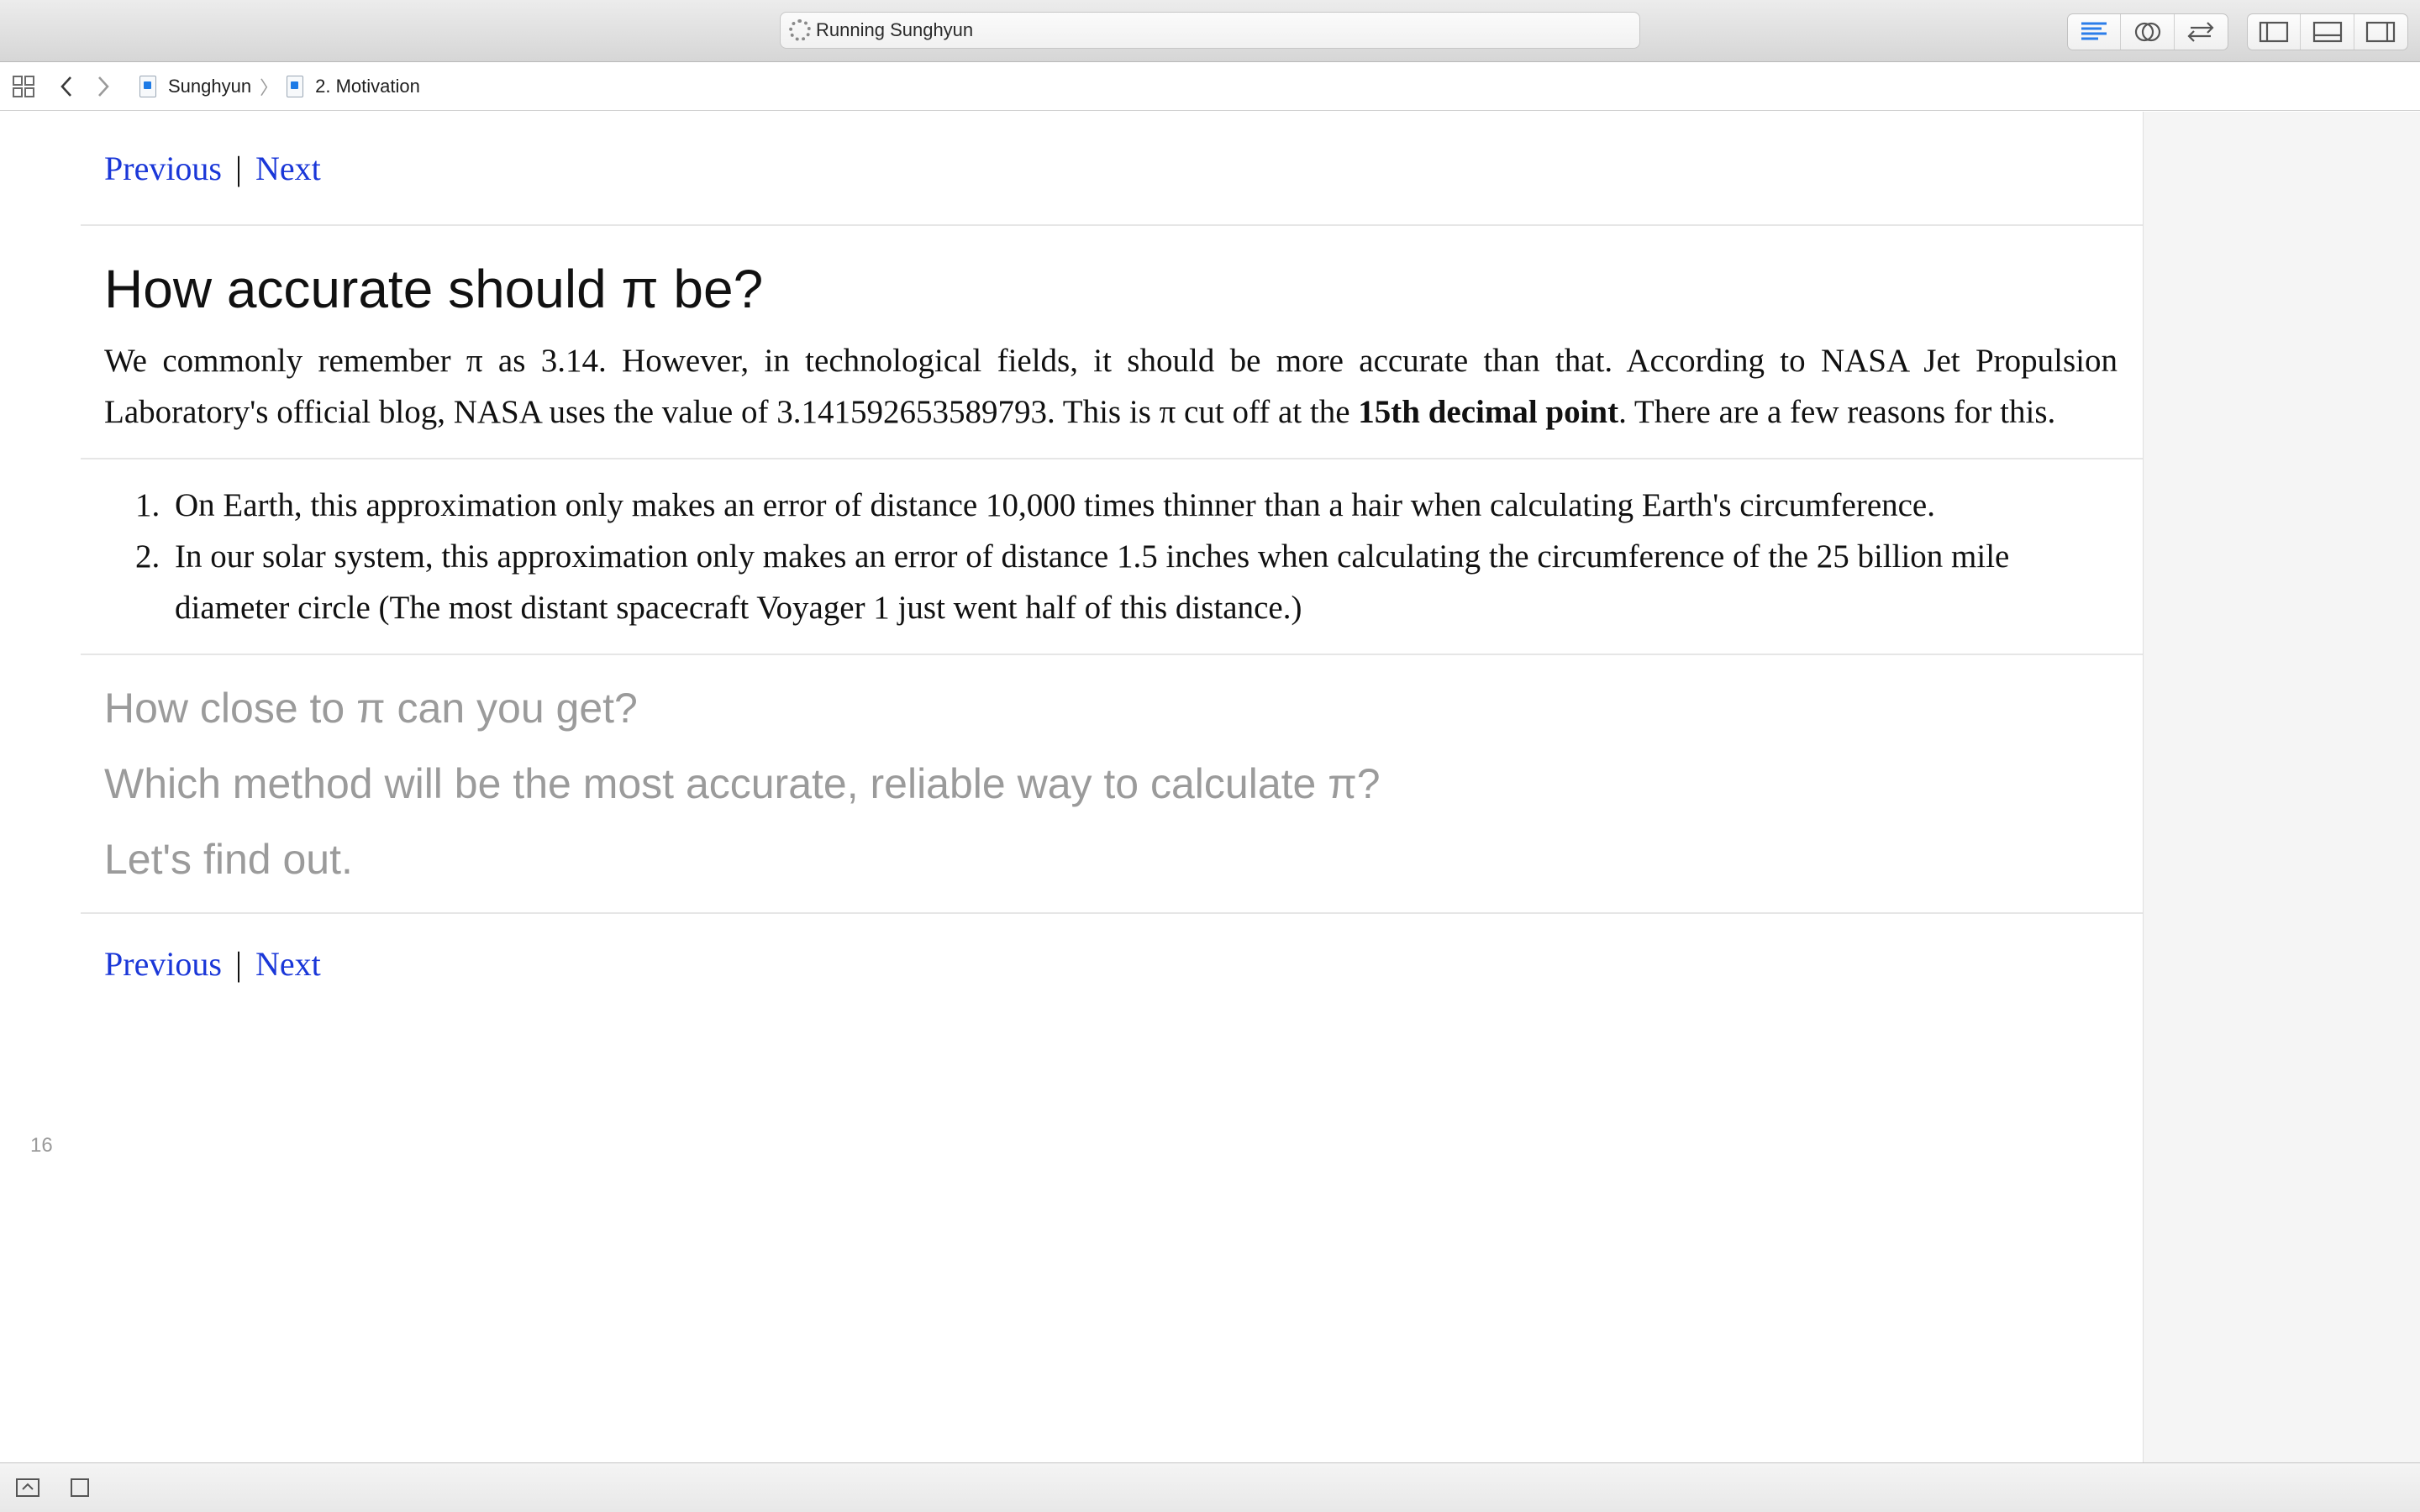 The height and width of the screenshot is (1512, 2420). Describe the element at coordinates (1210, 1487) in the screenshot. I see `debug-bar` at that location.